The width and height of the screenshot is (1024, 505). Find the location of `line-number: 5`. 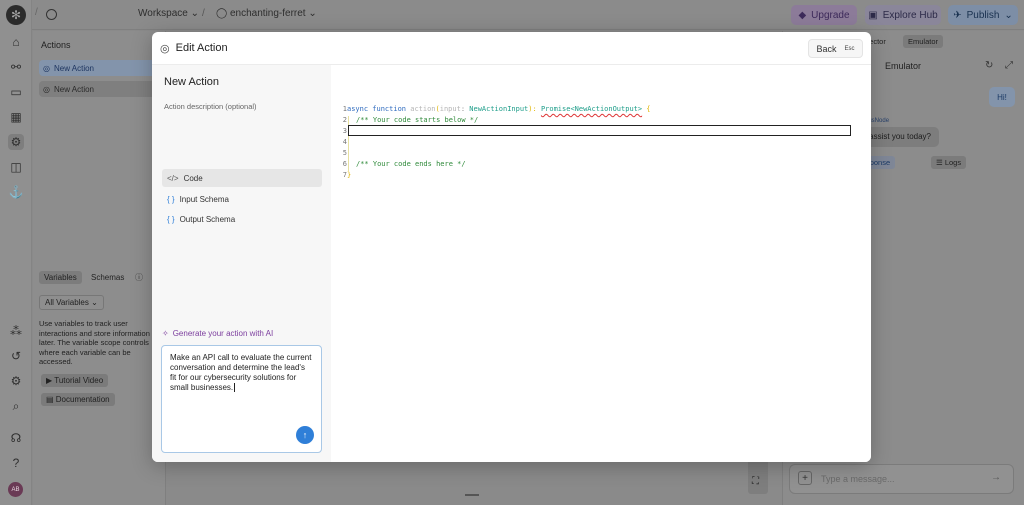

line-number: 5 is located at coordinates (344, 153).